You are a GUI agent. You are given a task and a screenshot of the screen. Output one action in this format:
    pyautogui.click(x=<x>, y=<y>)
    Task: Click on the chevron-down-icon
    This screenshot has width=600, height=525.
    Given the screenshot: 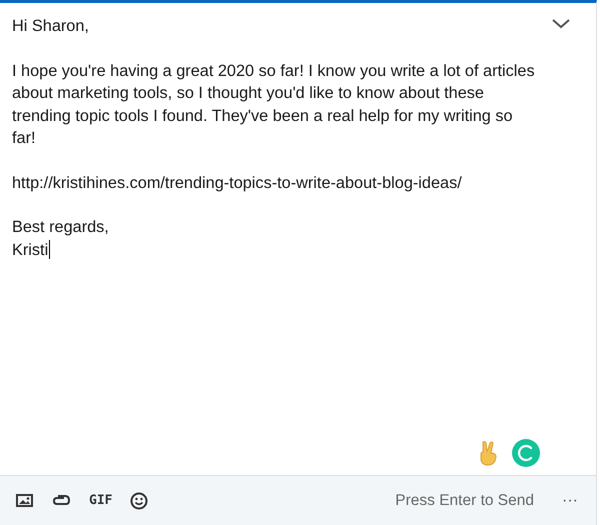 What is the action you would take?
    pyautogui.click(x=561, y=24)
    